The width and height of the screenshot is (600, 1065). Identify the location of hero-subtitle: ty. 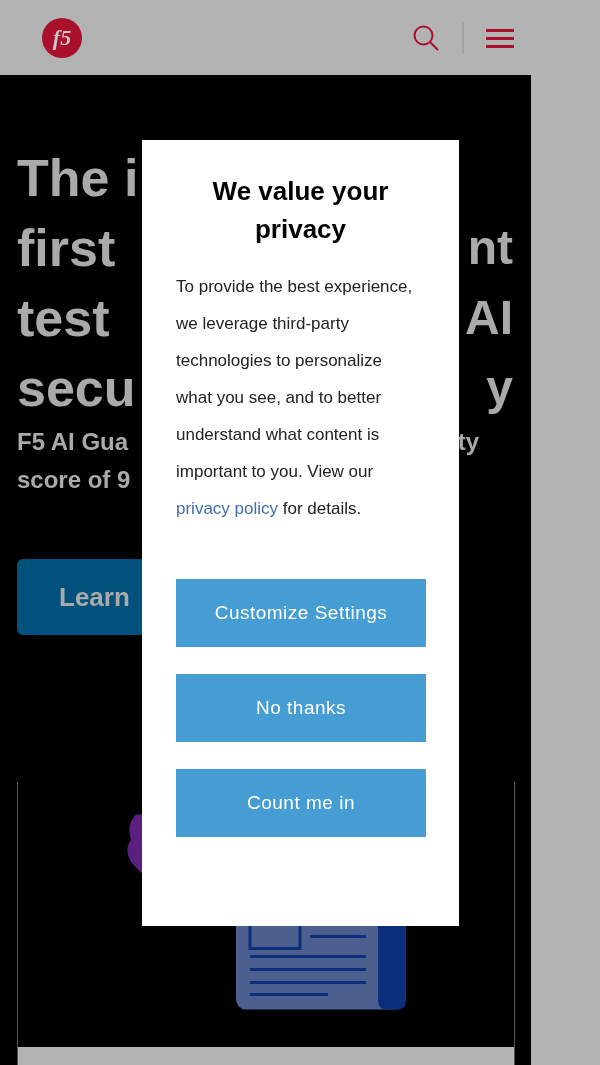
(468, 442).